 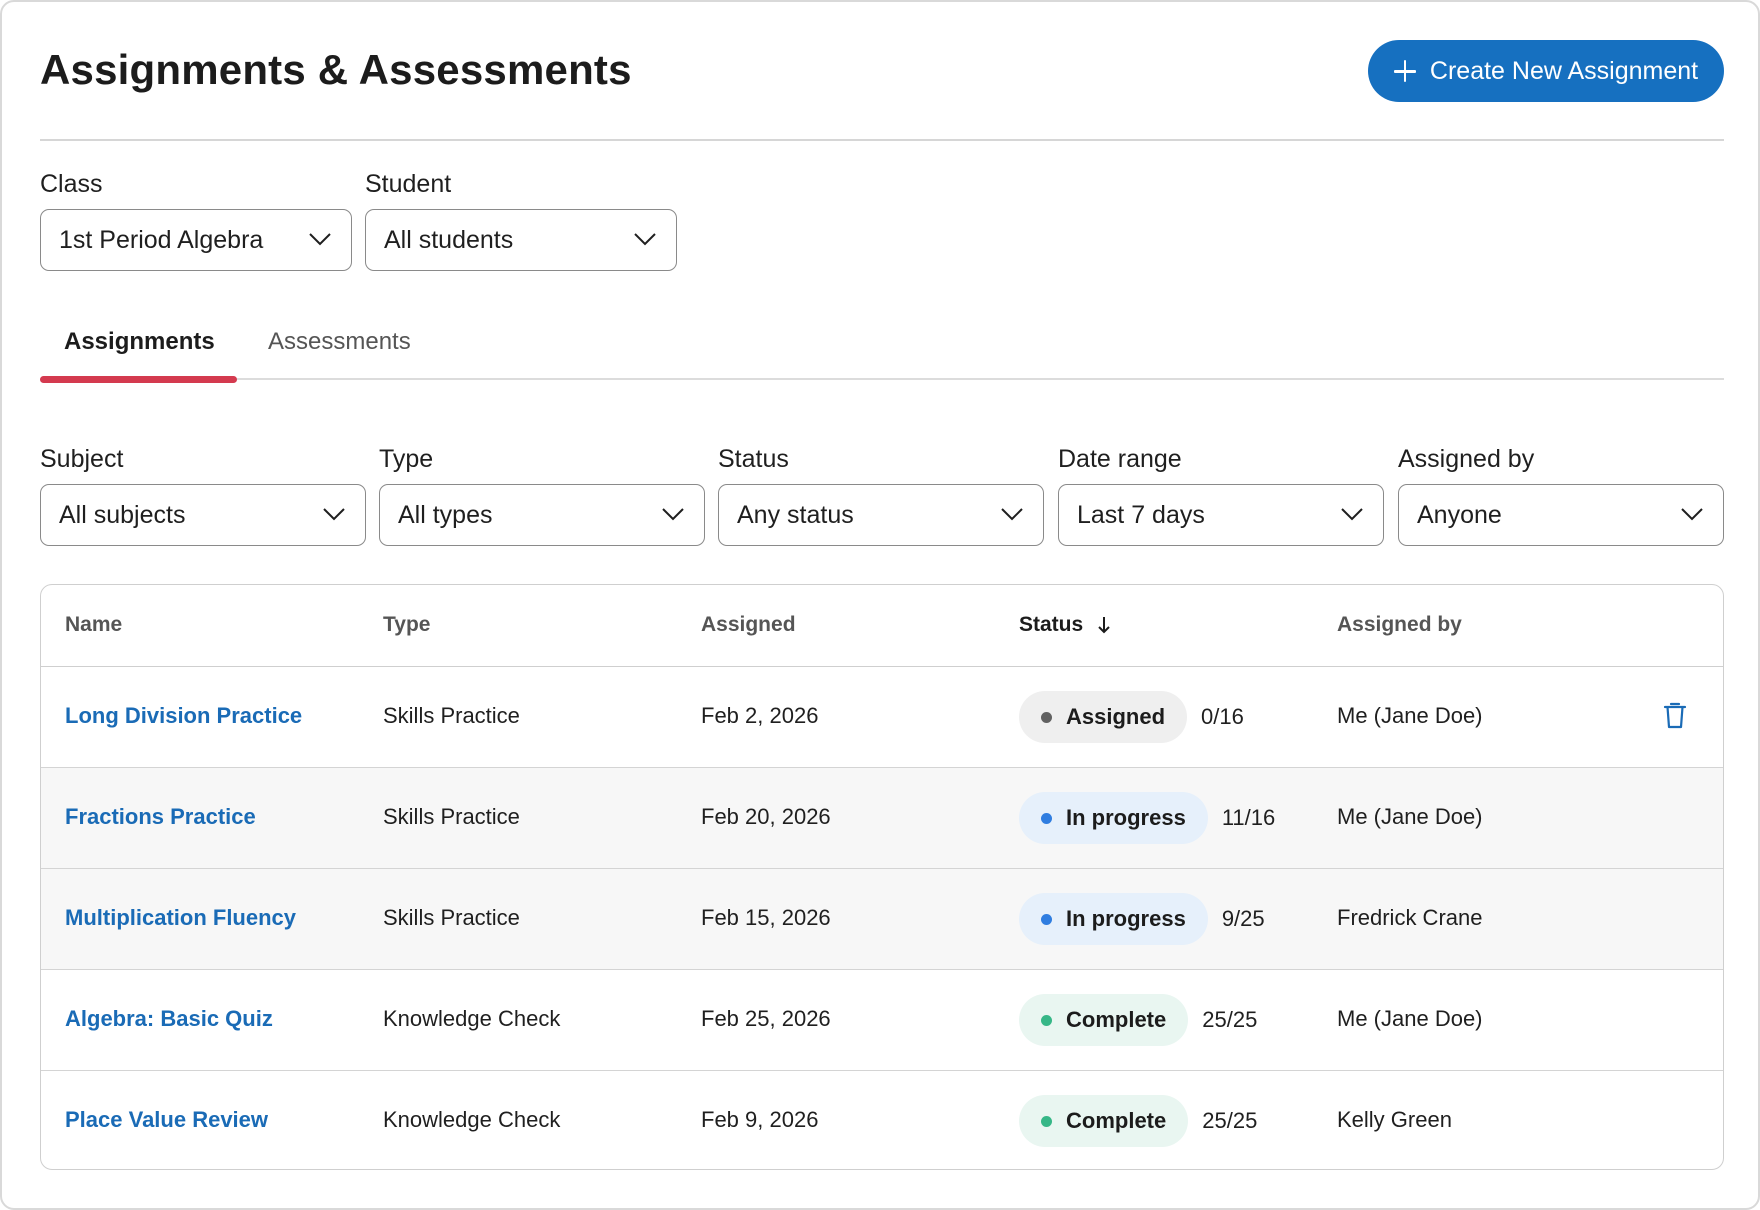 What do you see at coordinates (882, 626) in the screenshot?
I see `table-header: Name Type Assigned Status Assigned by` at bounding box center [882, 626].